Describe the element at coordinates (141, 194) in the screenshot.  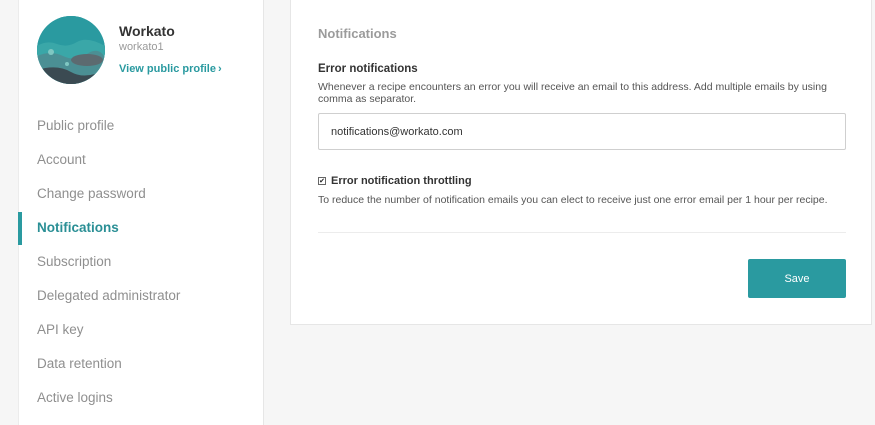
I see `sidebar-item-change-password: Change password` at that location.